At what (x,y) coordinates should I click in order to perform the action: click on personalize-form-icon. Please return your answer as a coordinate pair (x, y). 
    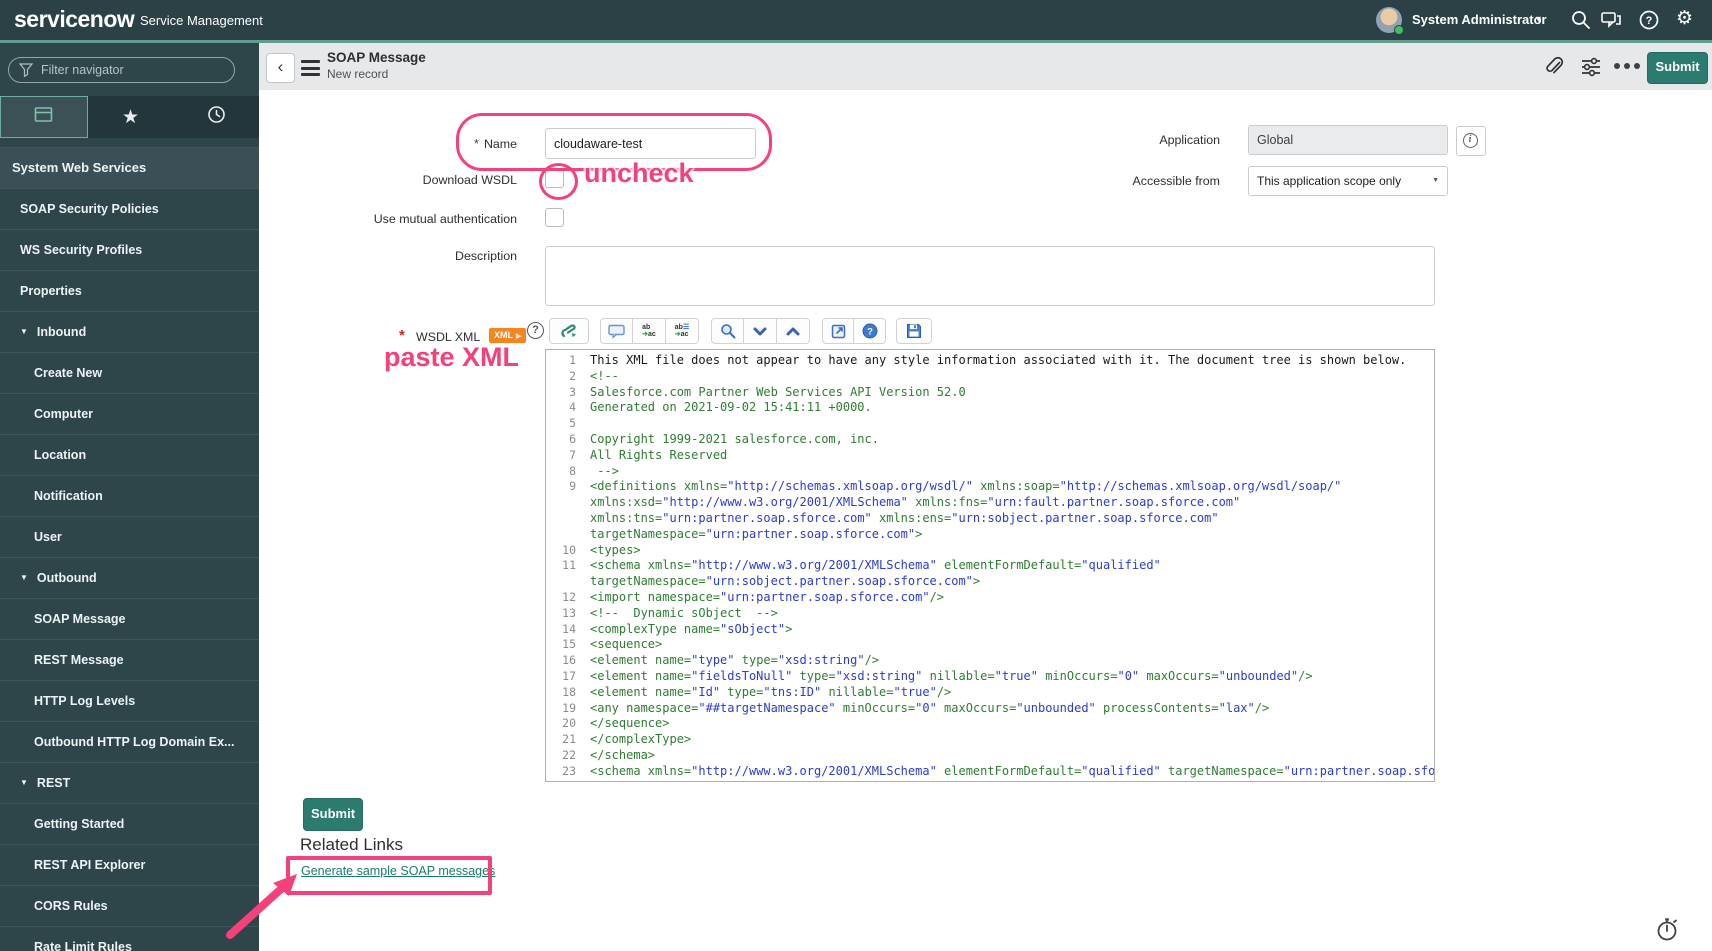
    Looking at the image, I should click on (1591, 68).